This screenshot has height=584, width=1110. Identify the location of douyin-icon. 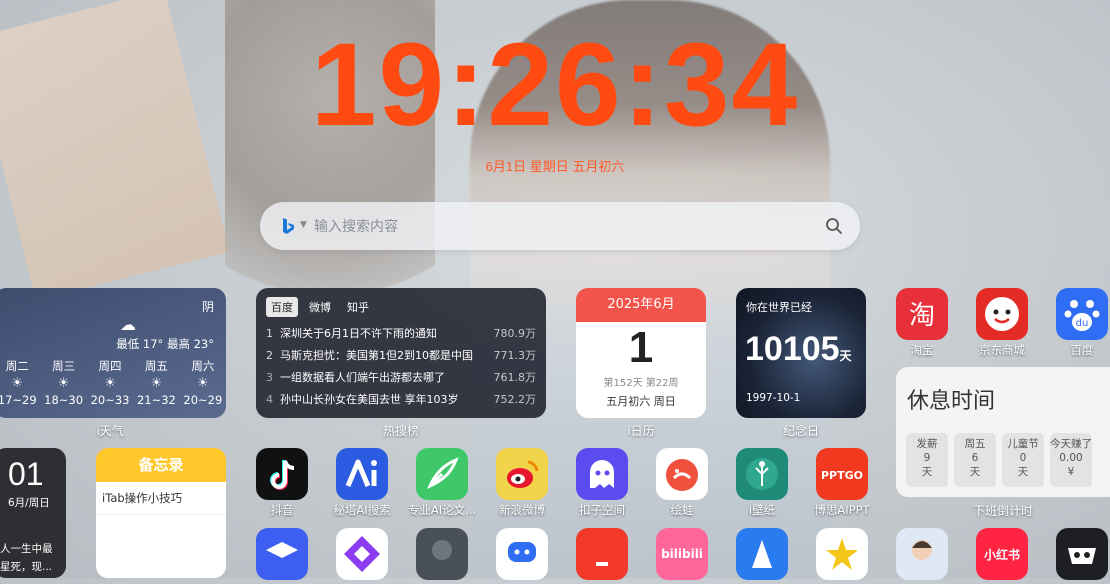
(282, 474).